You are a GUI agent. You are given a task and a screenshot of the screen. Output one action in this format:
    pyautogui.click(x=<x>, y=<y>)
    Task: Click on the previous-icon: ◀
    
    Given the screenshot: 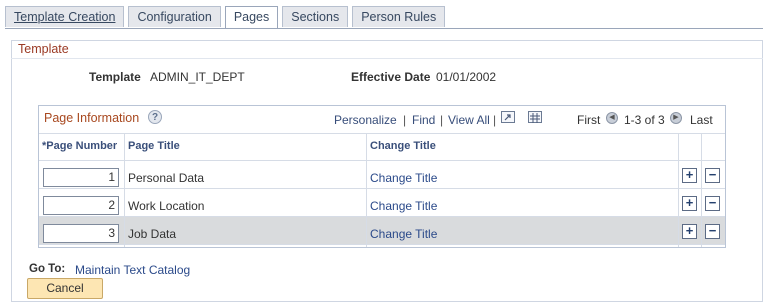 What is the action you would take?
    pyautogui.click(x=612, y=118)
    